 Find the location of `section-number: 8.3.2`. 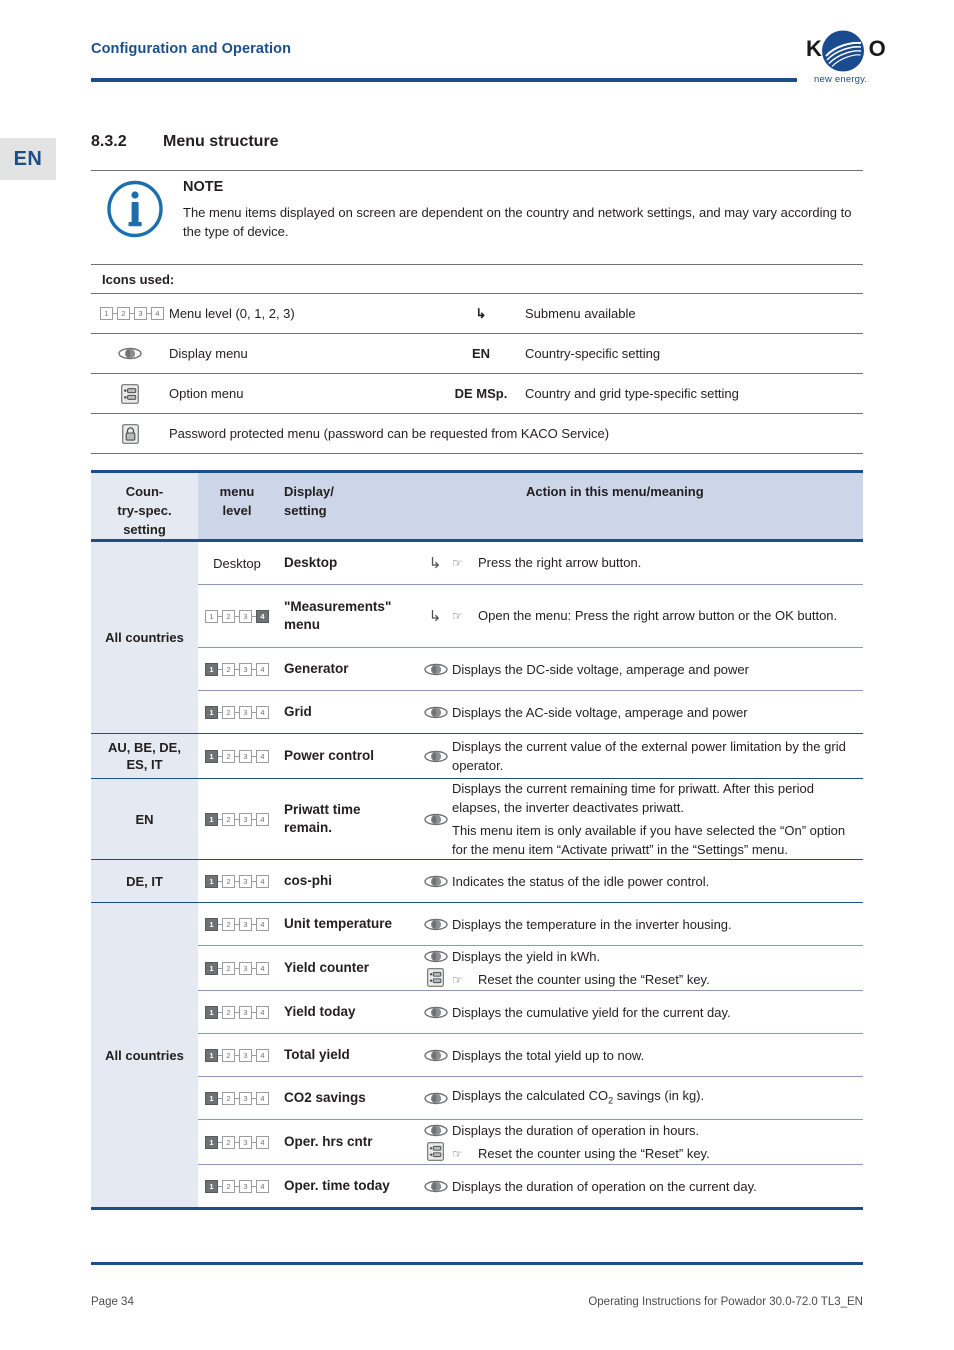

section-number: 8.3.2 is located at coordinates (109, 141).